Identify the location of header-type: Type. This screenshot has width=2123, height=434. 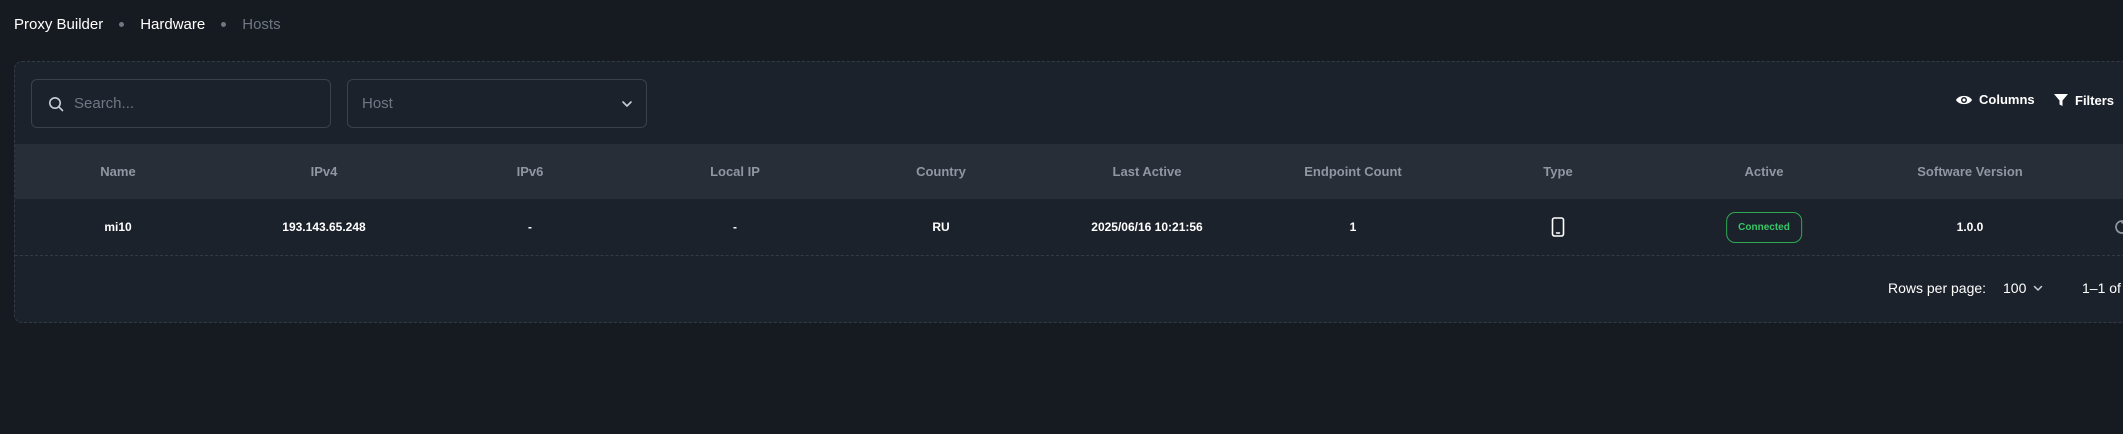
(1557, 171).